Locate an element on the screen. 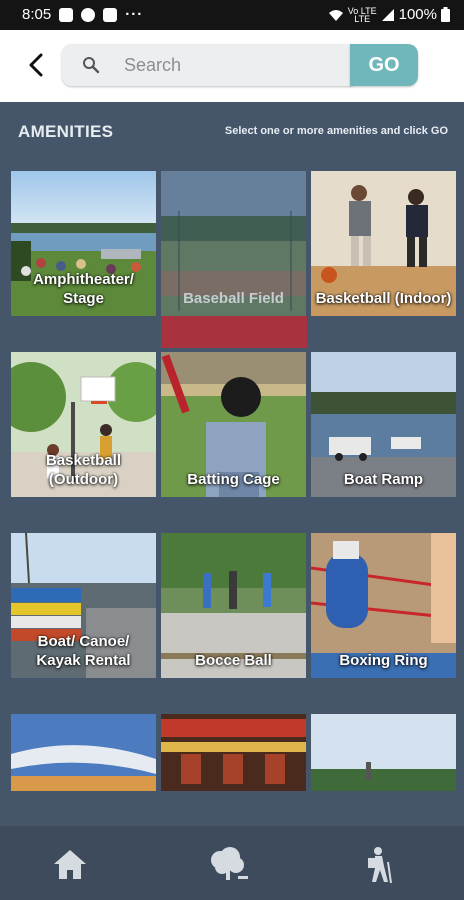 The image size is (464, 900). search-input: Search is located at coordinates (207, 65).